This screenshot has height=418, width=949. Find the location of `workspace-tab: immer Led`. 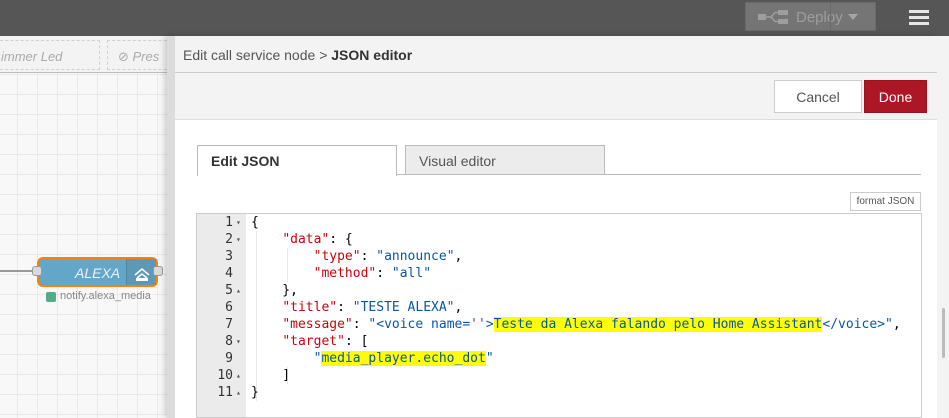

workspace-tab: immer Led is located at coordinates (50, 55).